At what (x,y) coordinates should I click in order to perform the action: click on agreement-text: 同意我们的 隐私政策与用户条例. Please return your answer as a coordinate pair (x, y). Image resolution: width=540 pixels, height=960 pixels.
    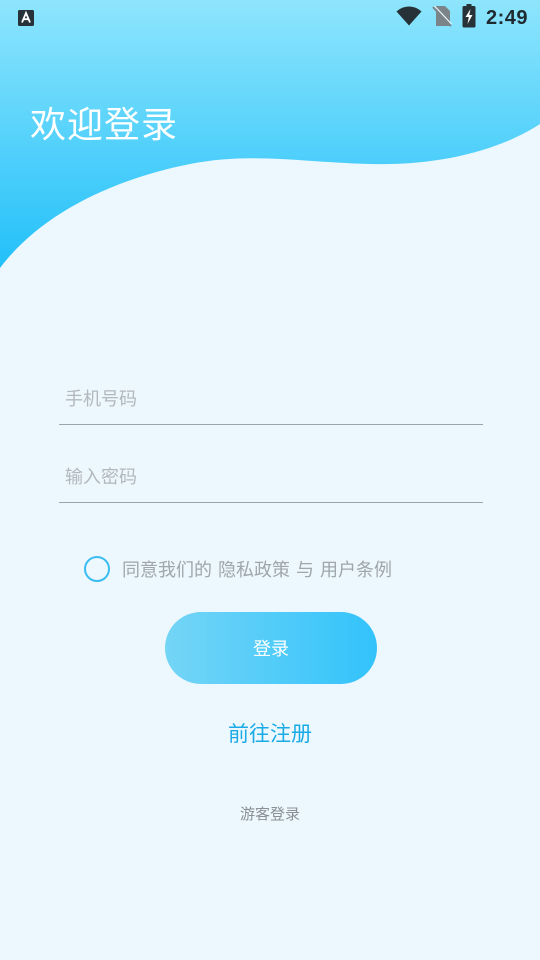
    Looking at the image, I should click on (257, 569).